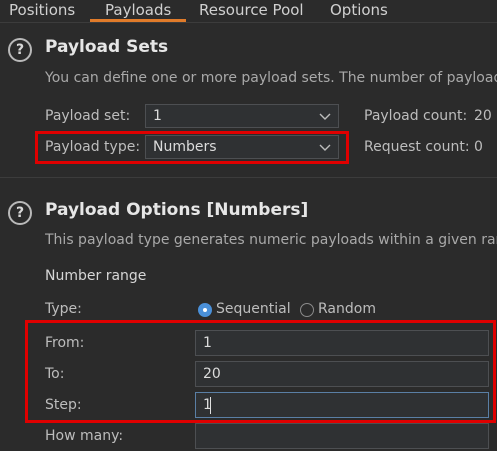 Image resolution: width=497 pixels, height=451 pixels. I want to click on request-count-value: 0, so click(478, 147).